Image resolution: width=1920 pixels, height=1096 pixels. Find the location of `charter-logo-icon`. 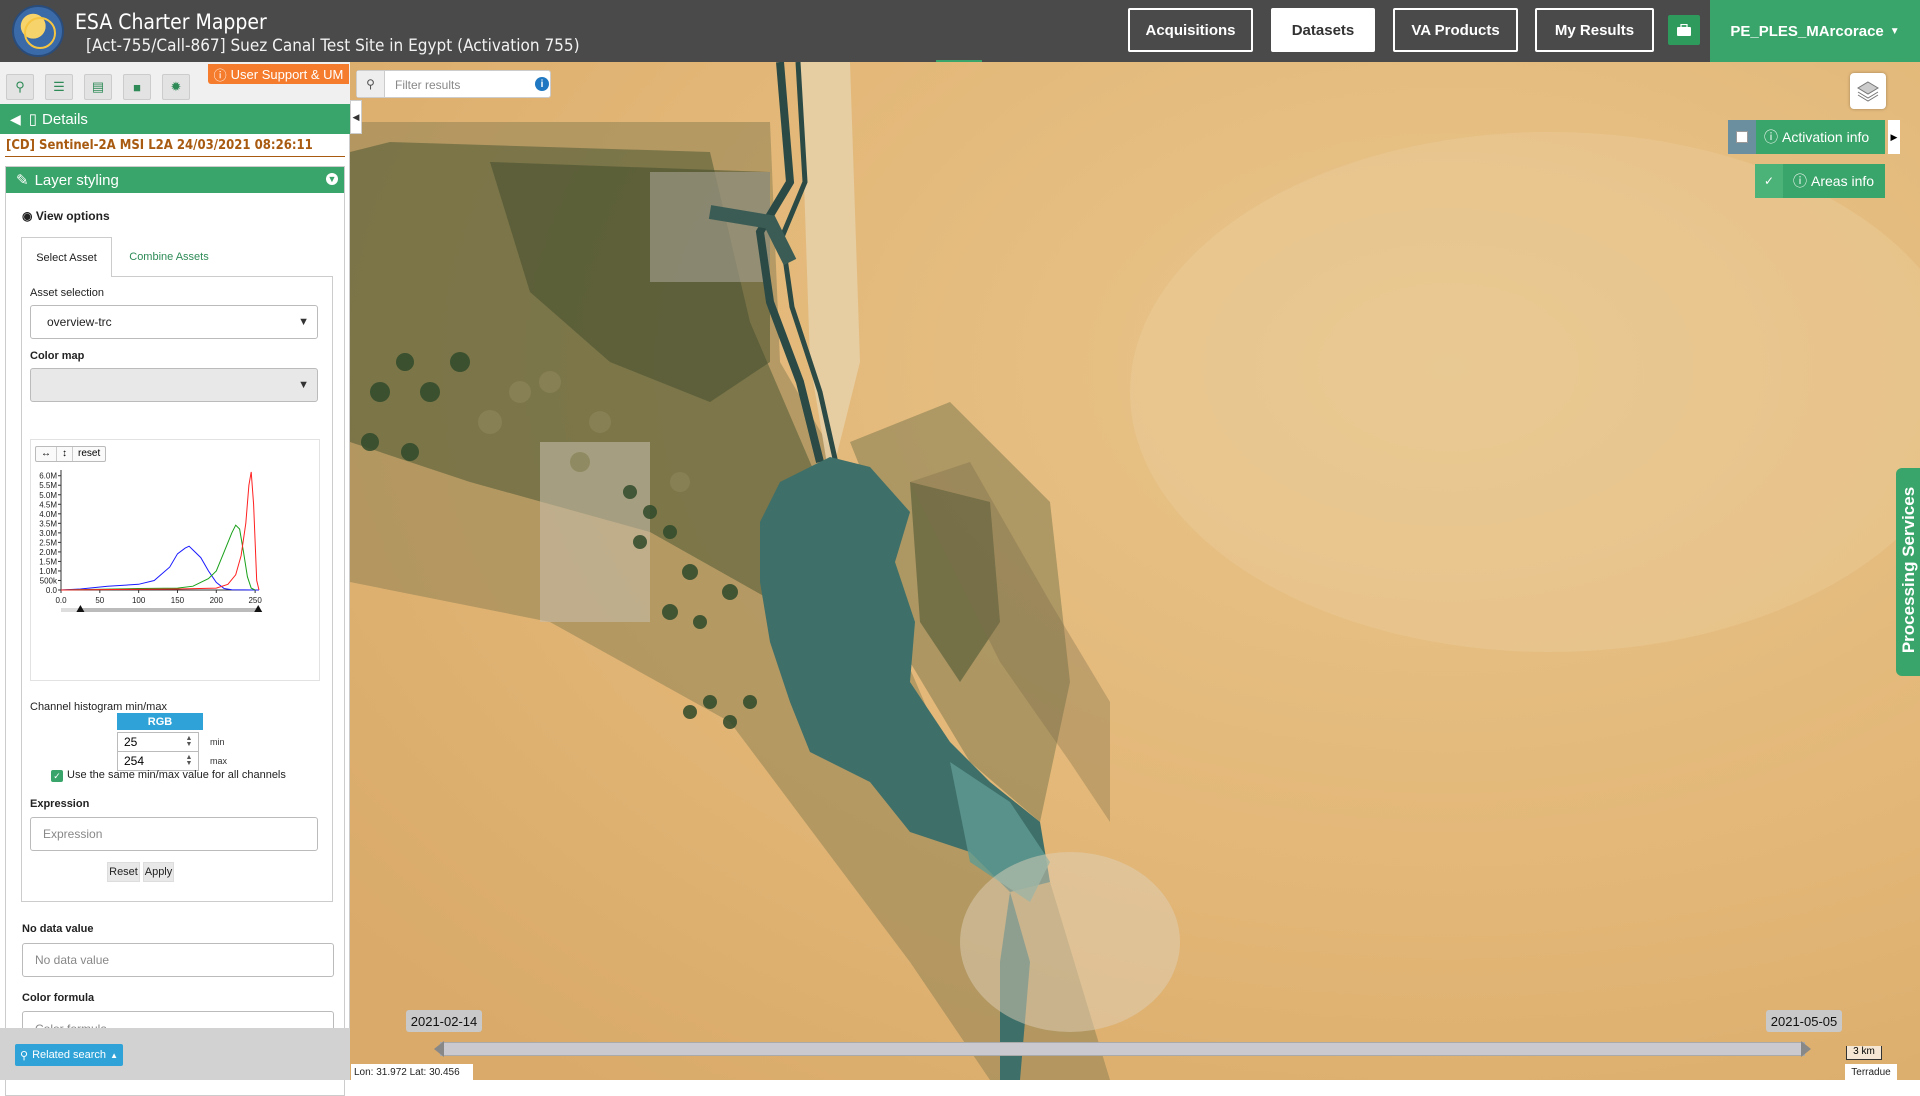

charter-logo-icon is located at coordinates (38, 31).